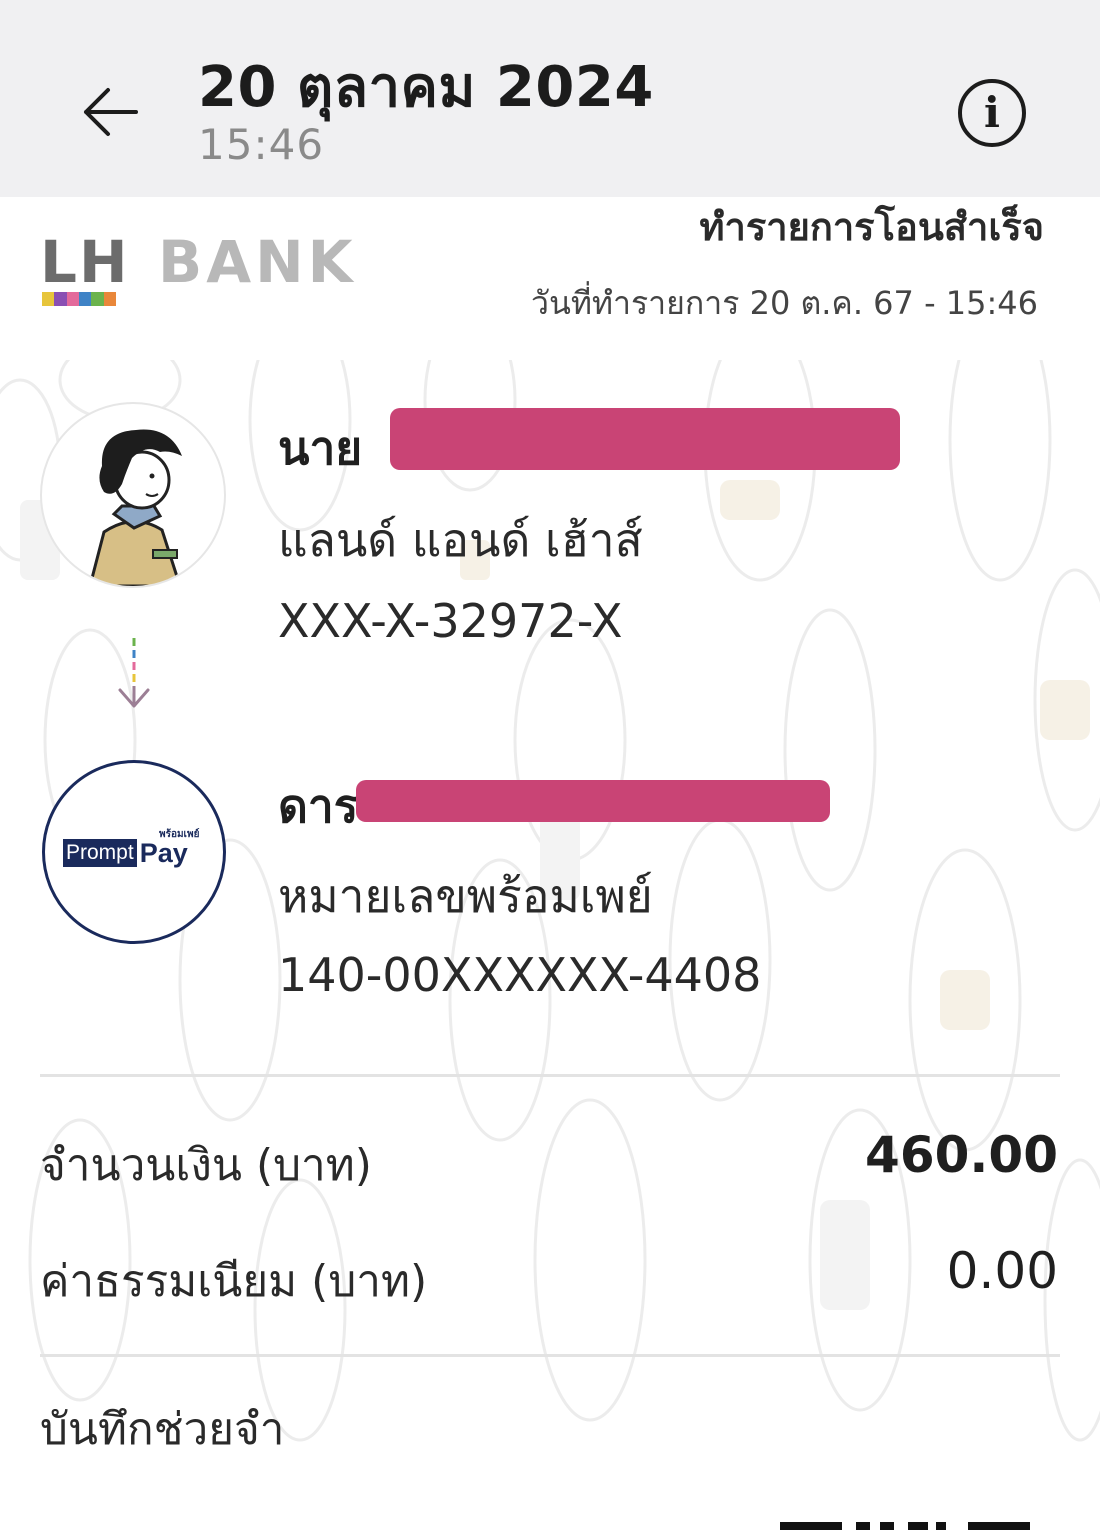  I want to click on amount-label: จำนวนเงิน (บาท), so click(206, 1165).